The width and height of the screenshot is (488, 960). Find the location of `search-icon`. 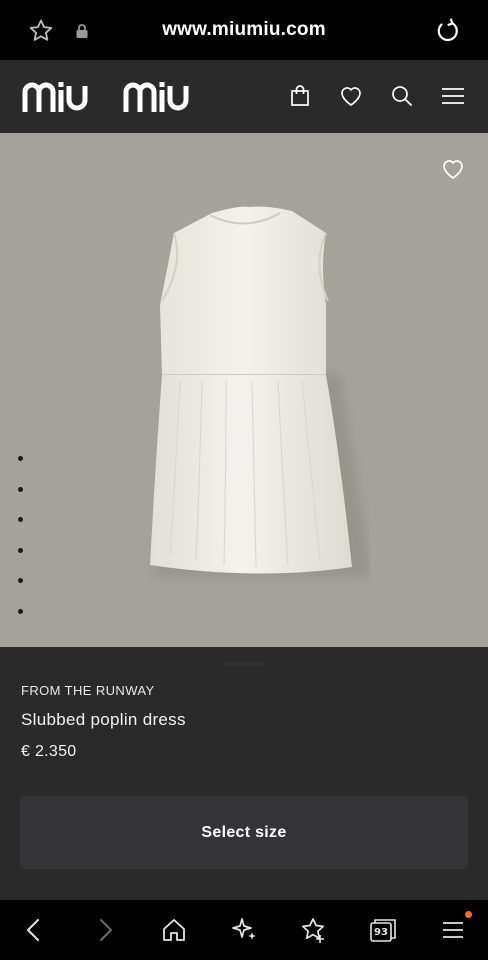

search-icon is located at coordinates (402, 96).